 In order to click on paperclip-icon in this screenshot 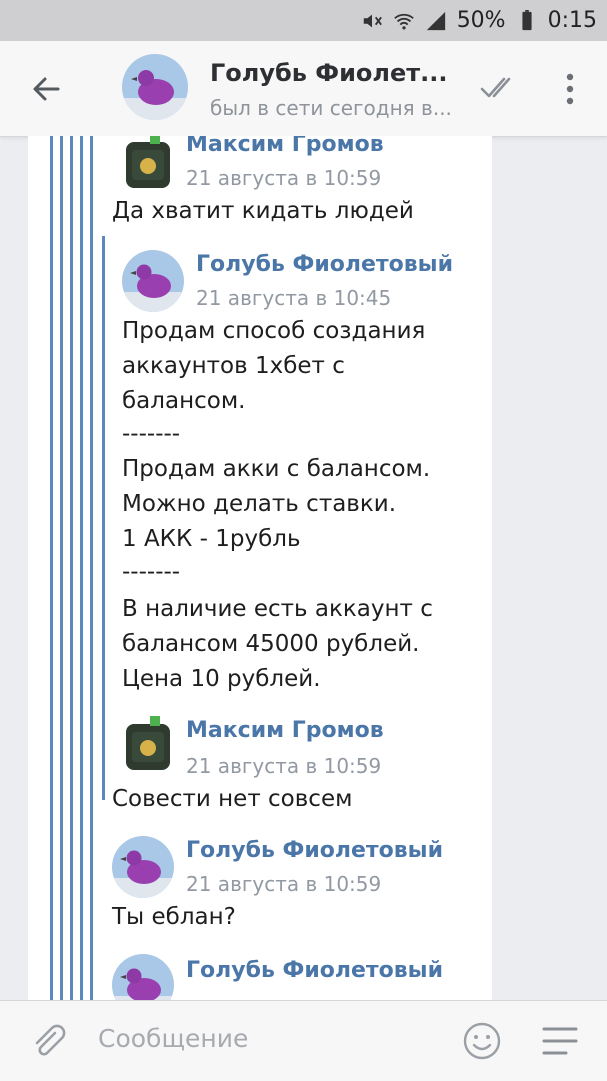, I will do `click(48, 1041)`.